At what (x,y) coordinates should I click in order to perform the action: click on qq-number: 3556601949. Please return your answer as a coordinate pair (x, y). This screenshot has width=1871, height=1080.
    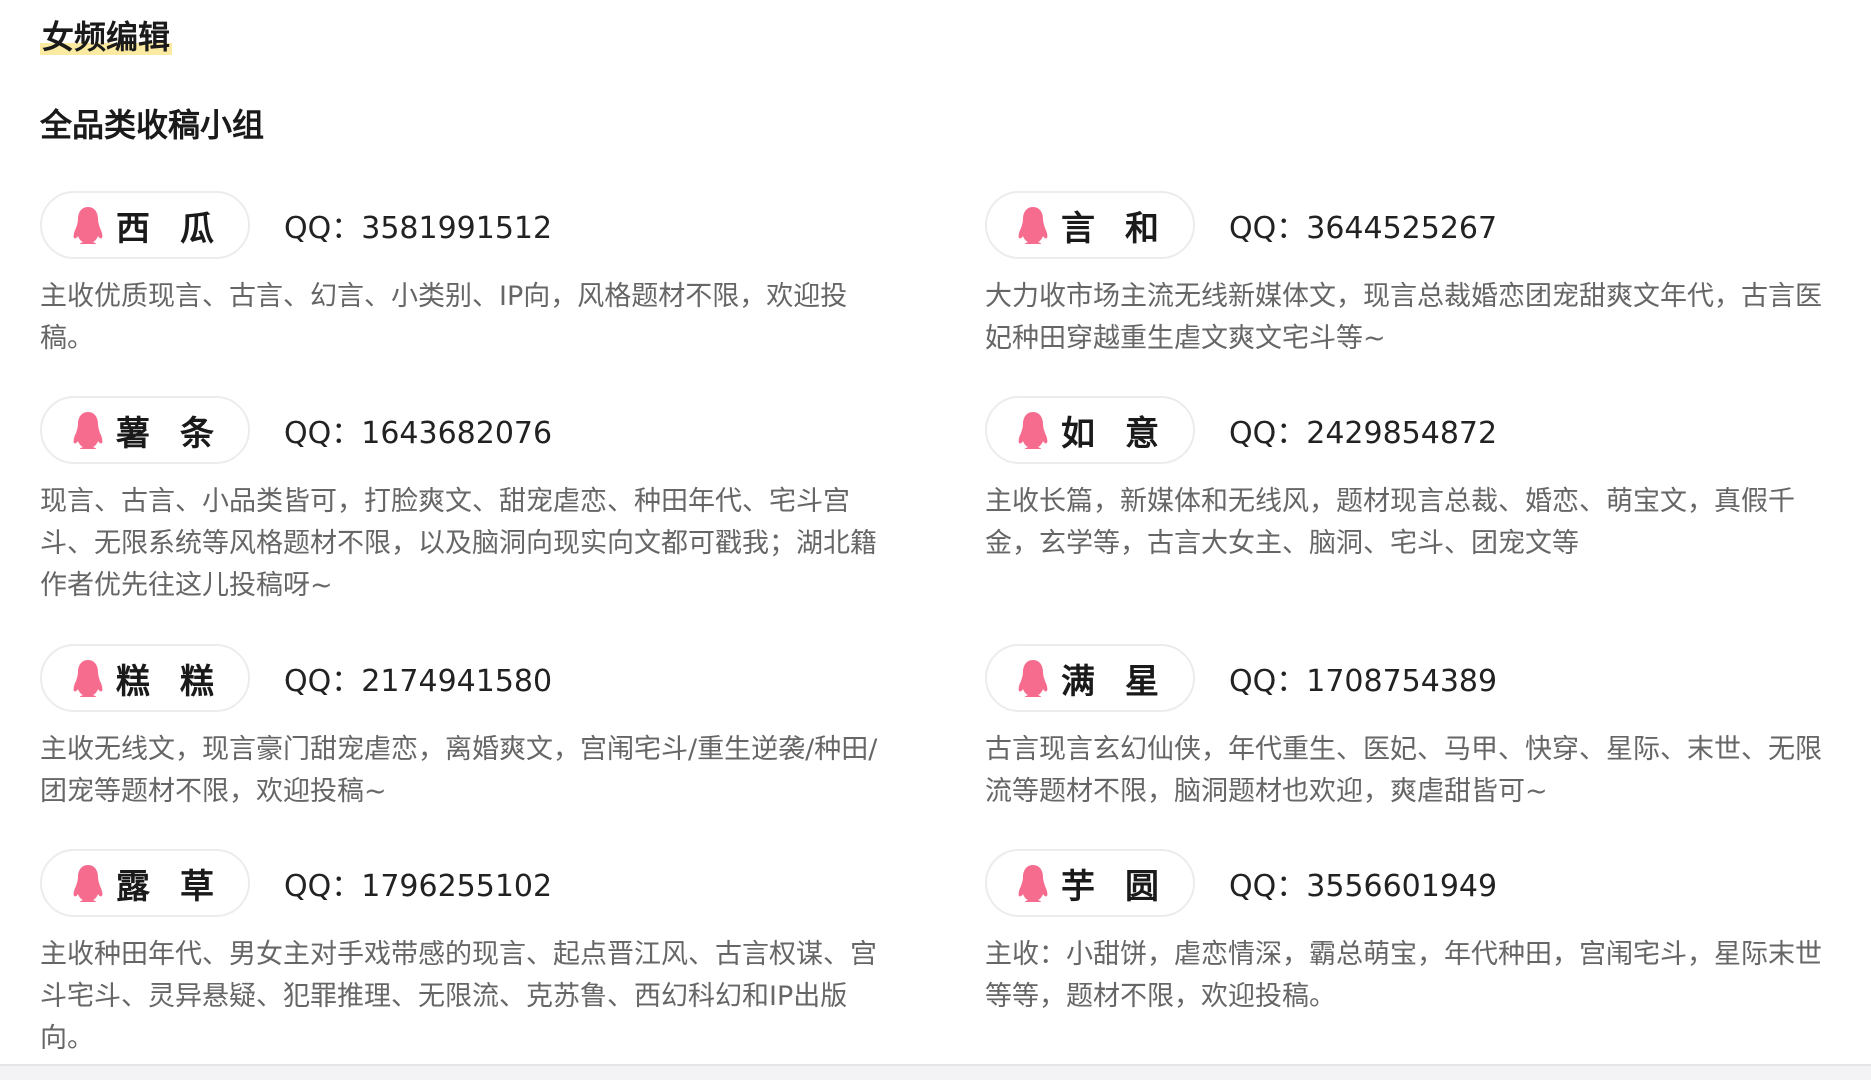
    Looking at the image, I should click on (1402, 886).